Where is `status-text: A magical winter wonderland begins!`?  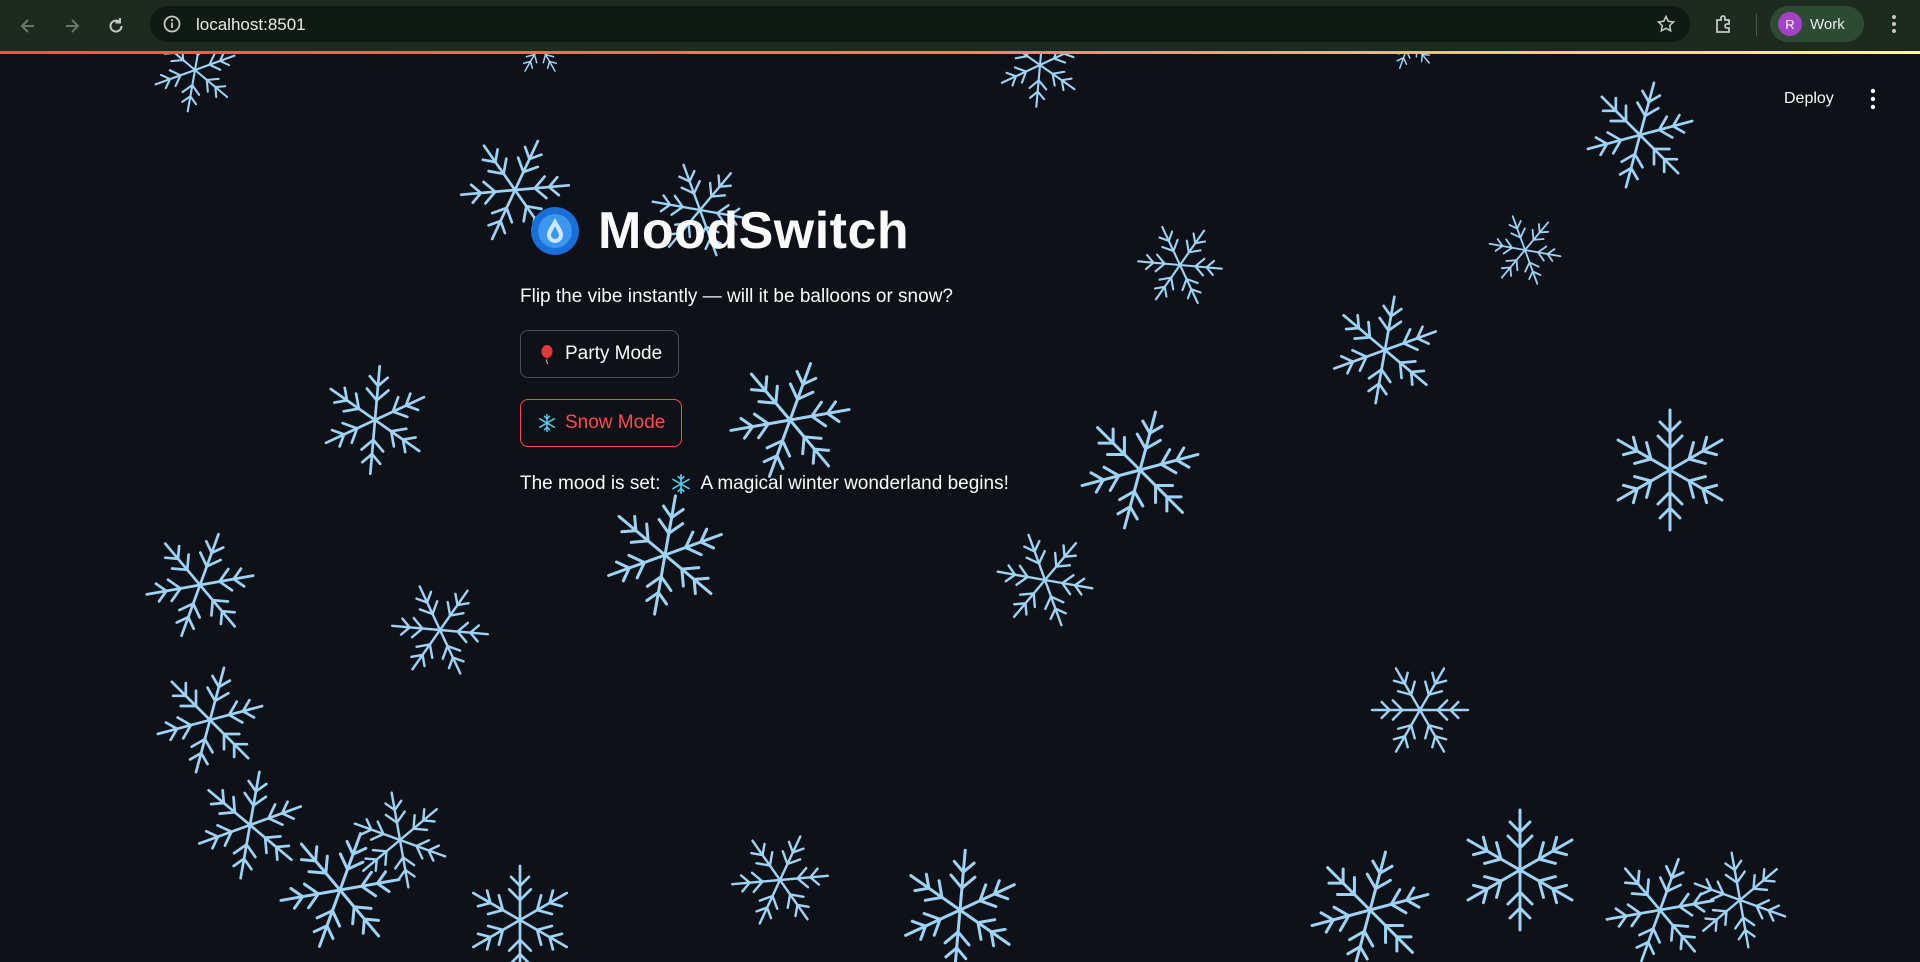 status-text: A magical winter wonderland begins! is located at coordinates (854, 483).